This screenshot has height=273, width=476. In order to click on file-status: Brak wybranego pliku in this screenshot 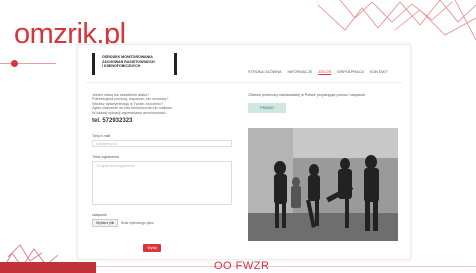, I will do `click(137, 223)`.